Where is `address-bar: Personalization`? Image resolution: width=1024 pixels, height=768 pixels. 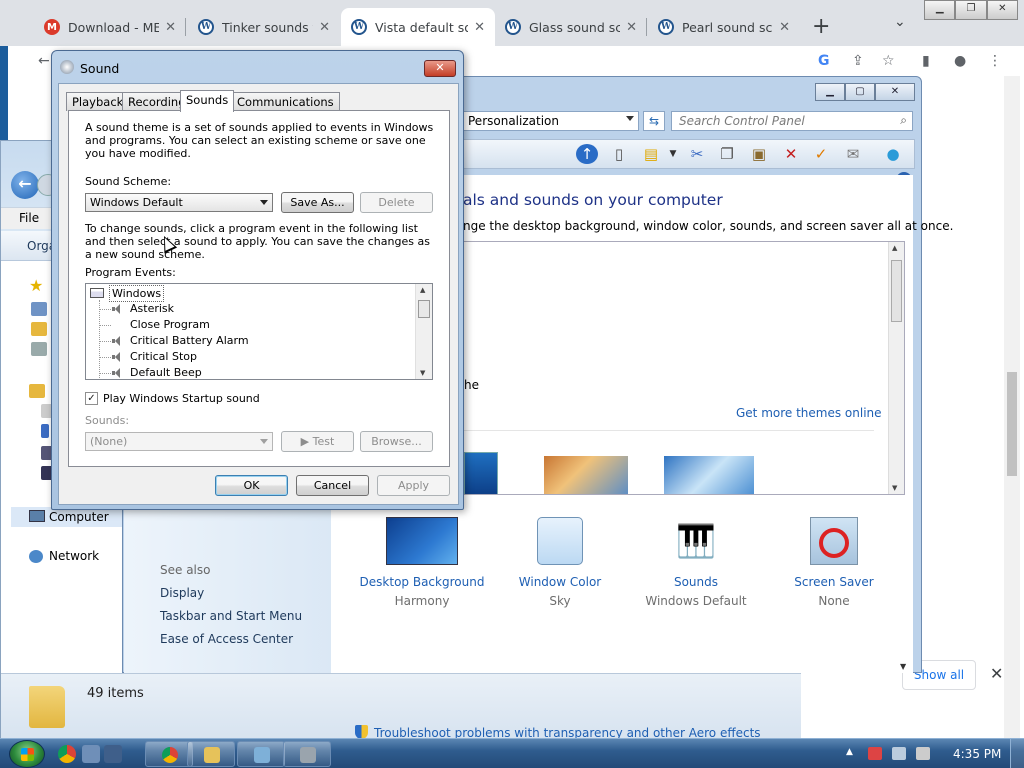 address-bar: Personalization is located at coordinates (551, 121).